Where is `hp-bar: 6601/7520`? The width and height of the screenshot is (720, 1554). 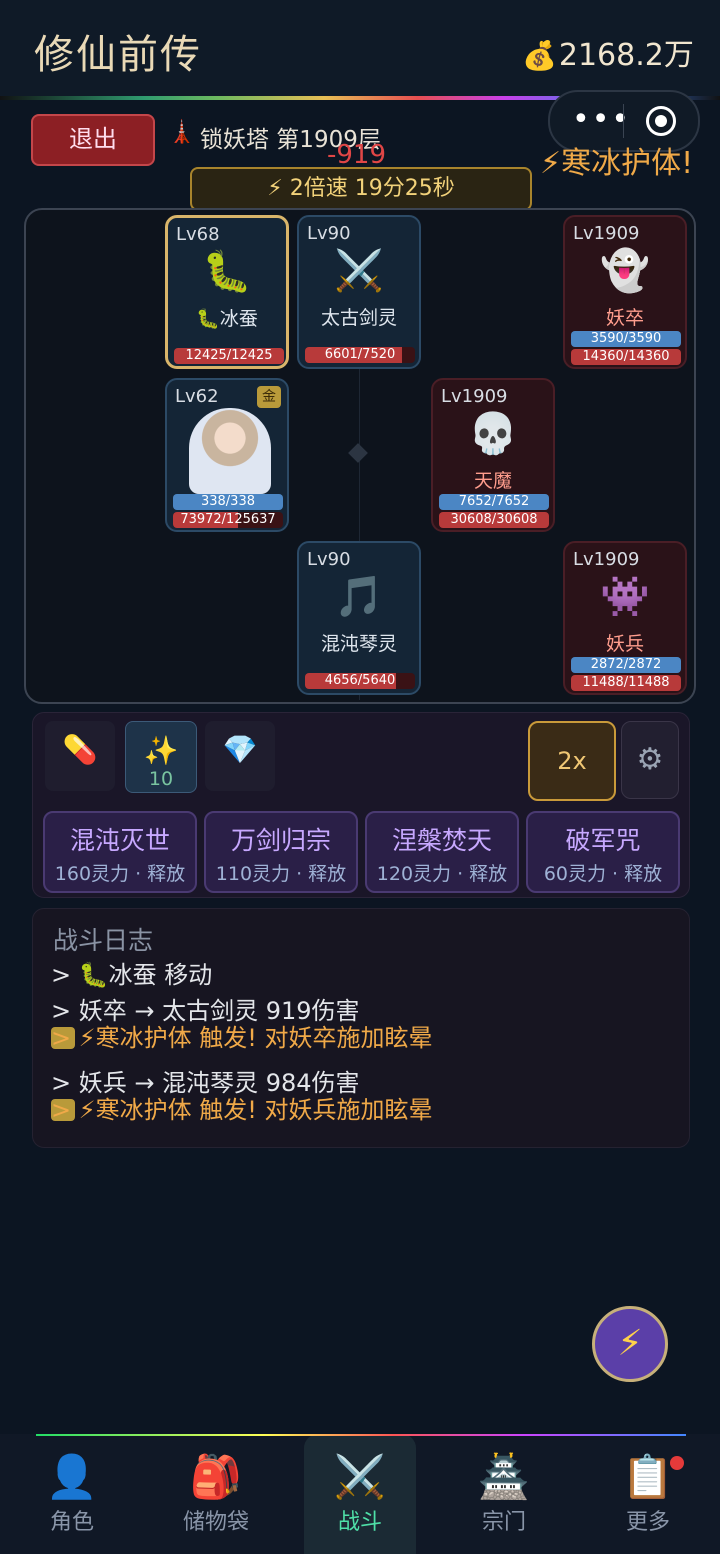
hp-bar: 6601/7520 is located at coordinates (360, 355).